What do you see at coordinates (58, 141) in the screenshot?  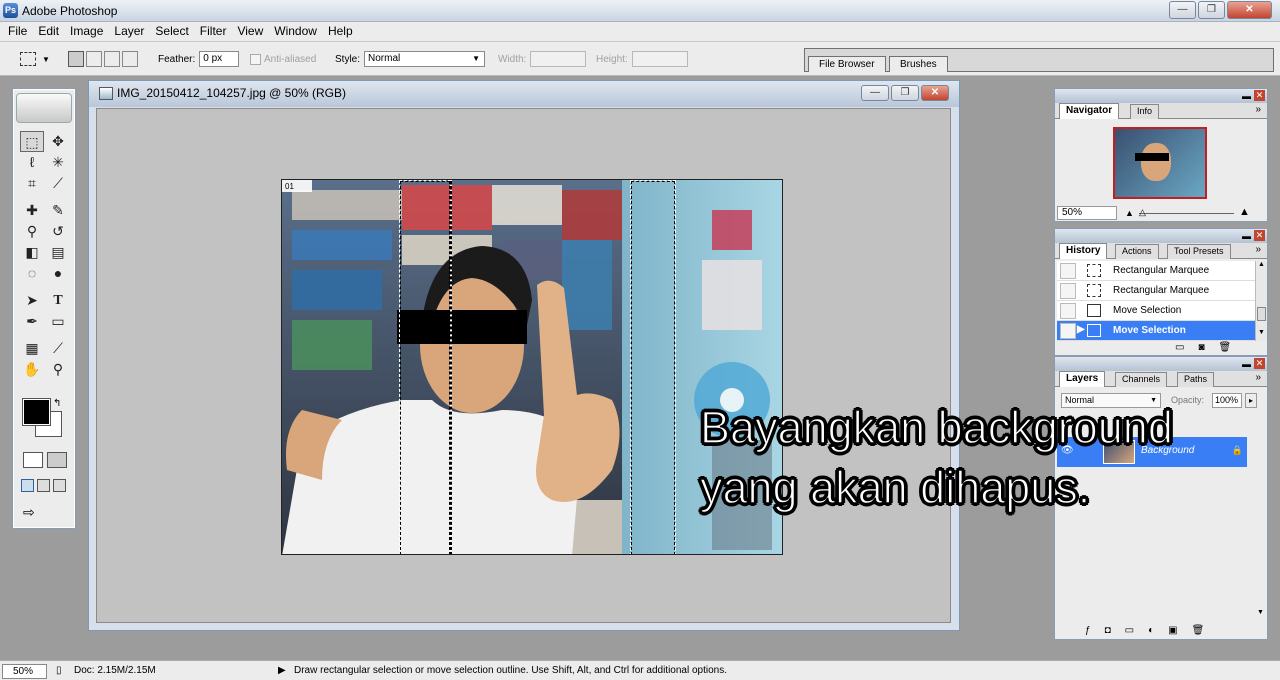 I see `move-tool-icon: ✥` at bounding box center [58, 141].